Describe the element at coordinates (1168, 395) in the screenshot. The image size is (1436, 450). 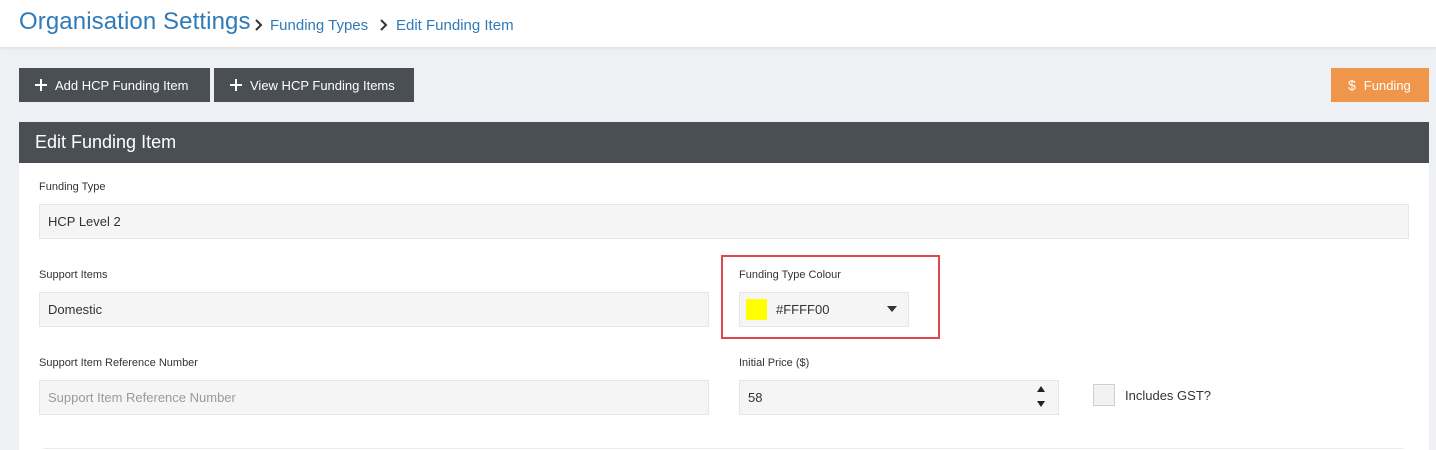
I see `includes-gst-label: Includes GST?` at that location.